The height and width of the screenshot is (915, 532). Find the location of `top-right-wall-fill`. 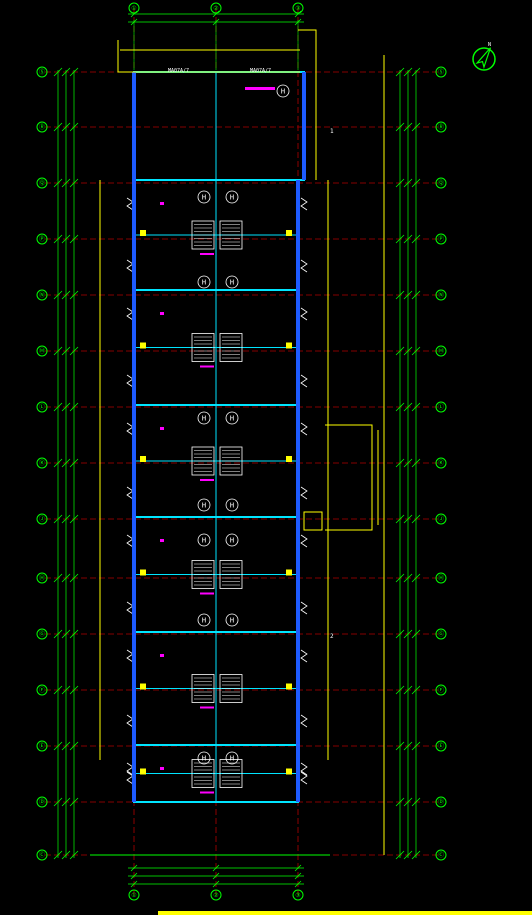

top-right-wall-fill is located at coordinates (304, 126).